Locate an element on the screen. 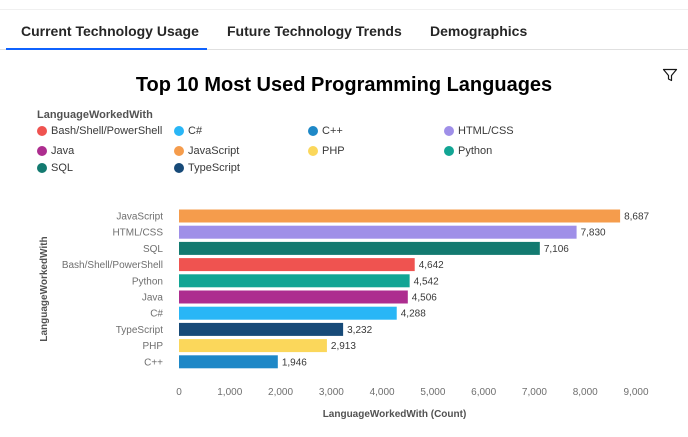  category-label: SQL is located at coordinates (153, 249).